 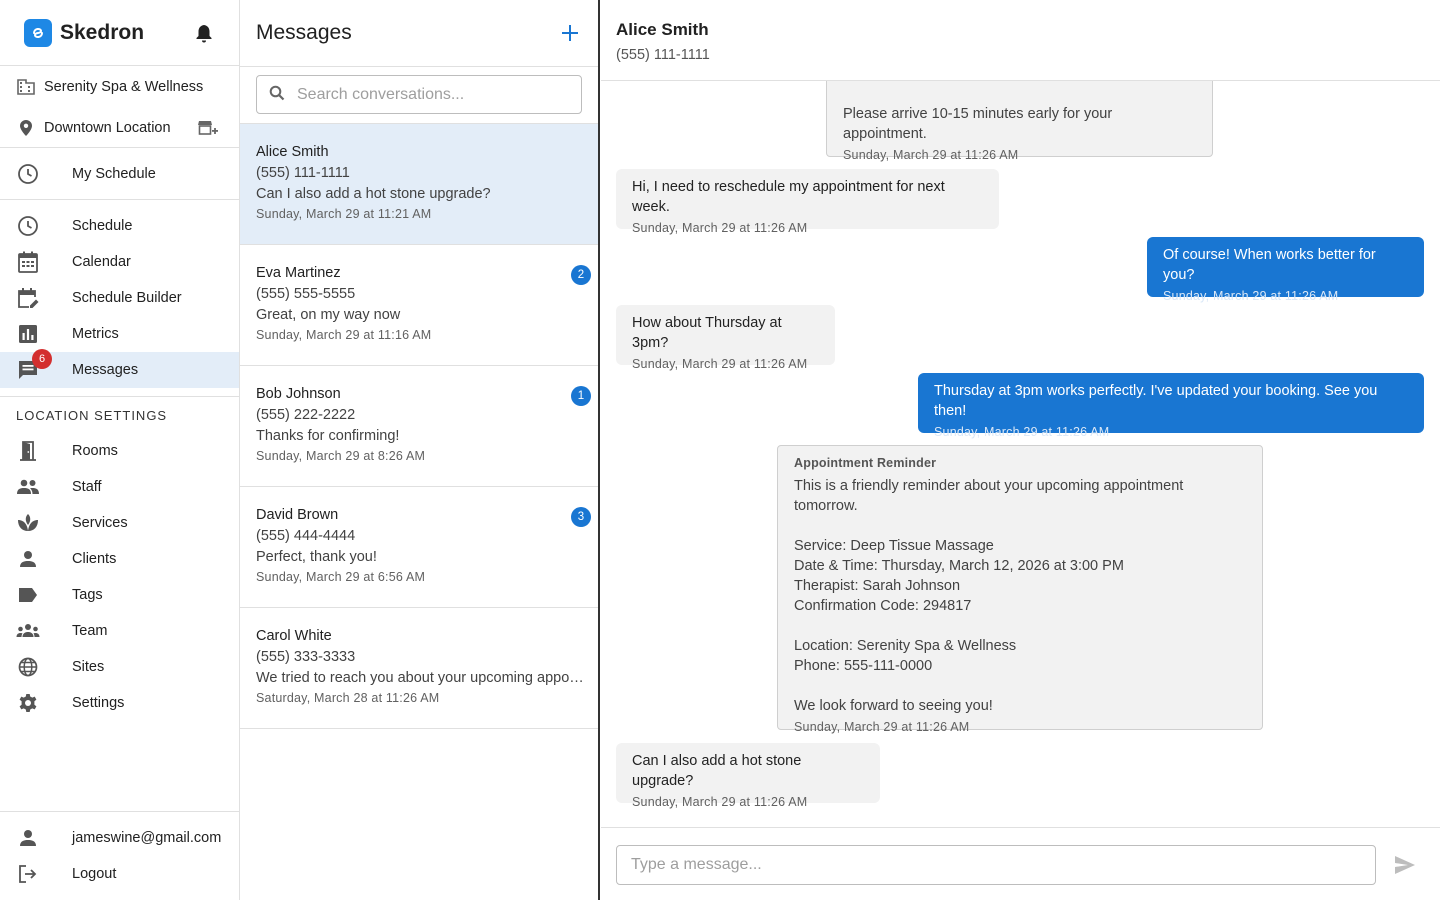 What do you see at coordinates (277, 94) in the screenshot?
I see `search-icon` at bounding box center [277, 94].